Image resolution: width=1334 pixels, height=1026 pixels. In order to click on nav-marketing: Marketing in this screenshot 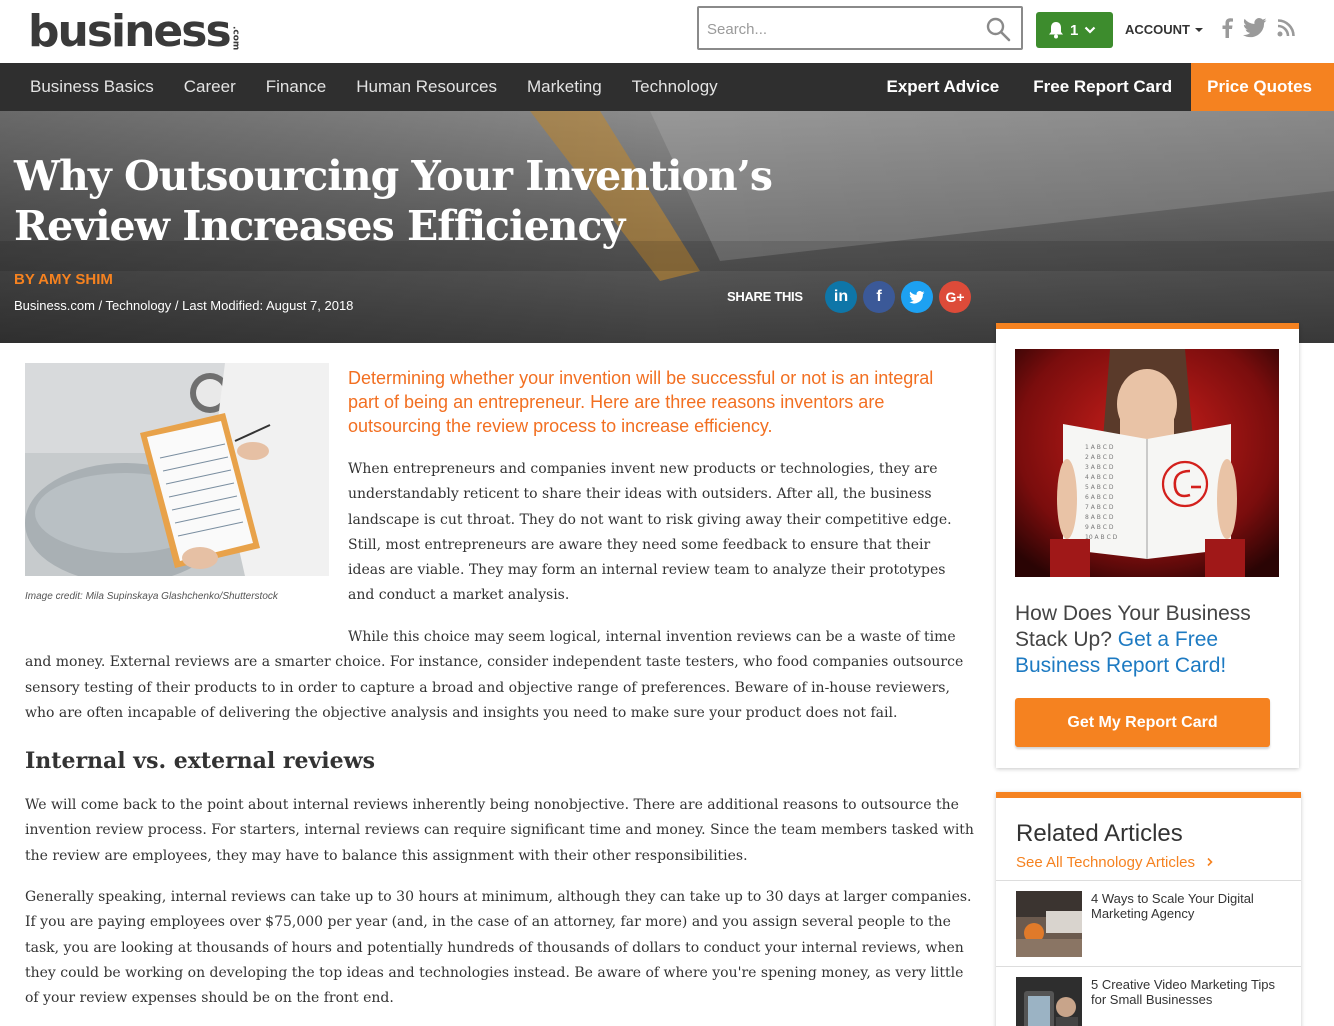, I will do `click(564, 87)`.